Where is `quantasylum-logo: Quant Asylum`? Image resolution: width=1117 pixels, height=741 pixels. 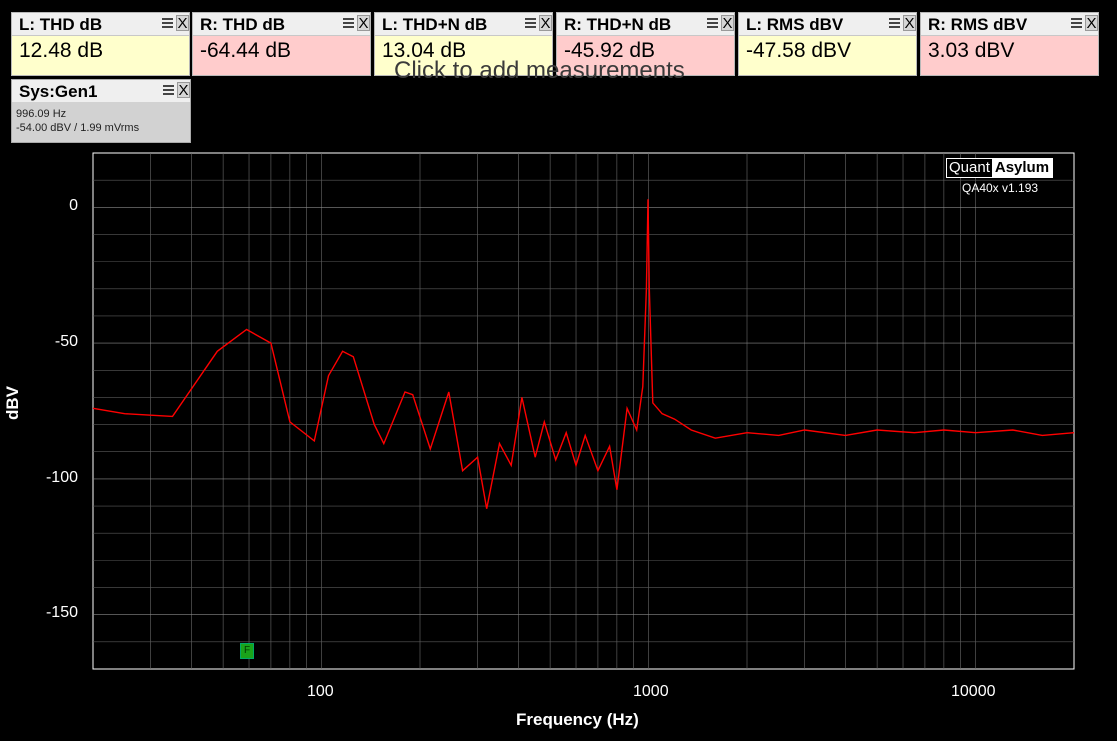 quantasylum-logo: Quant Asylum is located at coordinates (1000, 168).